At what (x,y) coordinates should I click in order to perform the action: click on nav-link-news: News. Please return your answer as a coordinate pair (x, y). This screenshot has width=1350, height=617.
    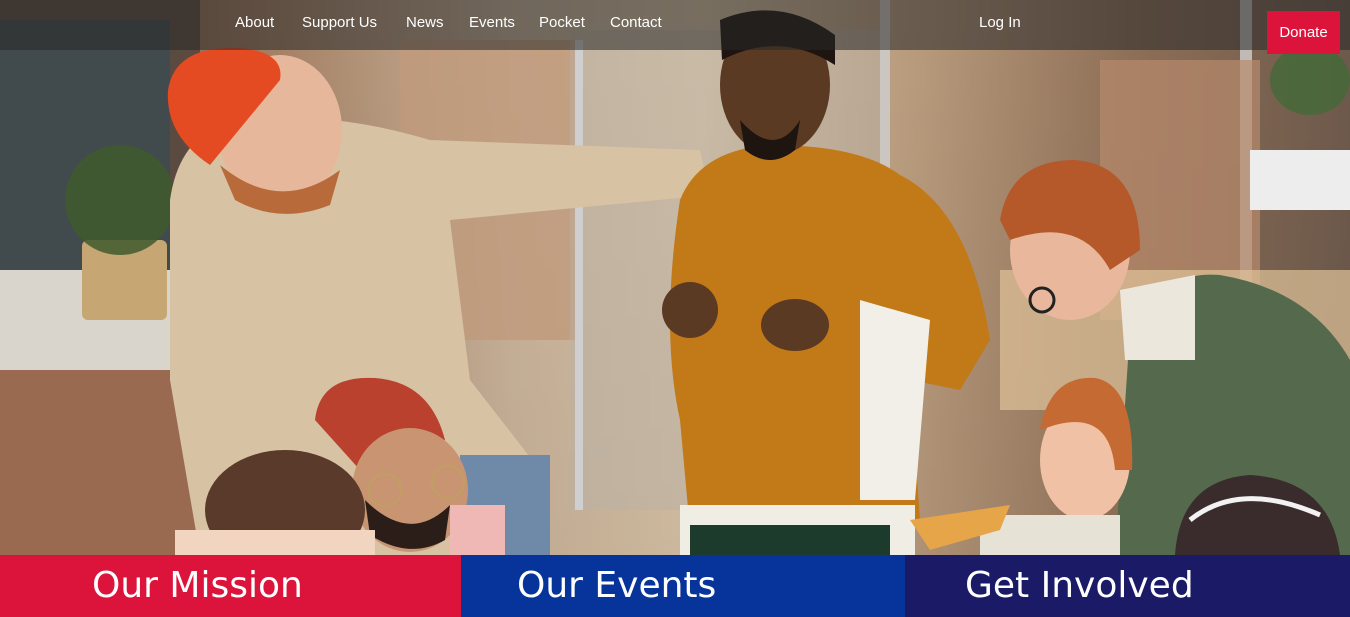
    Looking at the image, I should click on (425, 23).